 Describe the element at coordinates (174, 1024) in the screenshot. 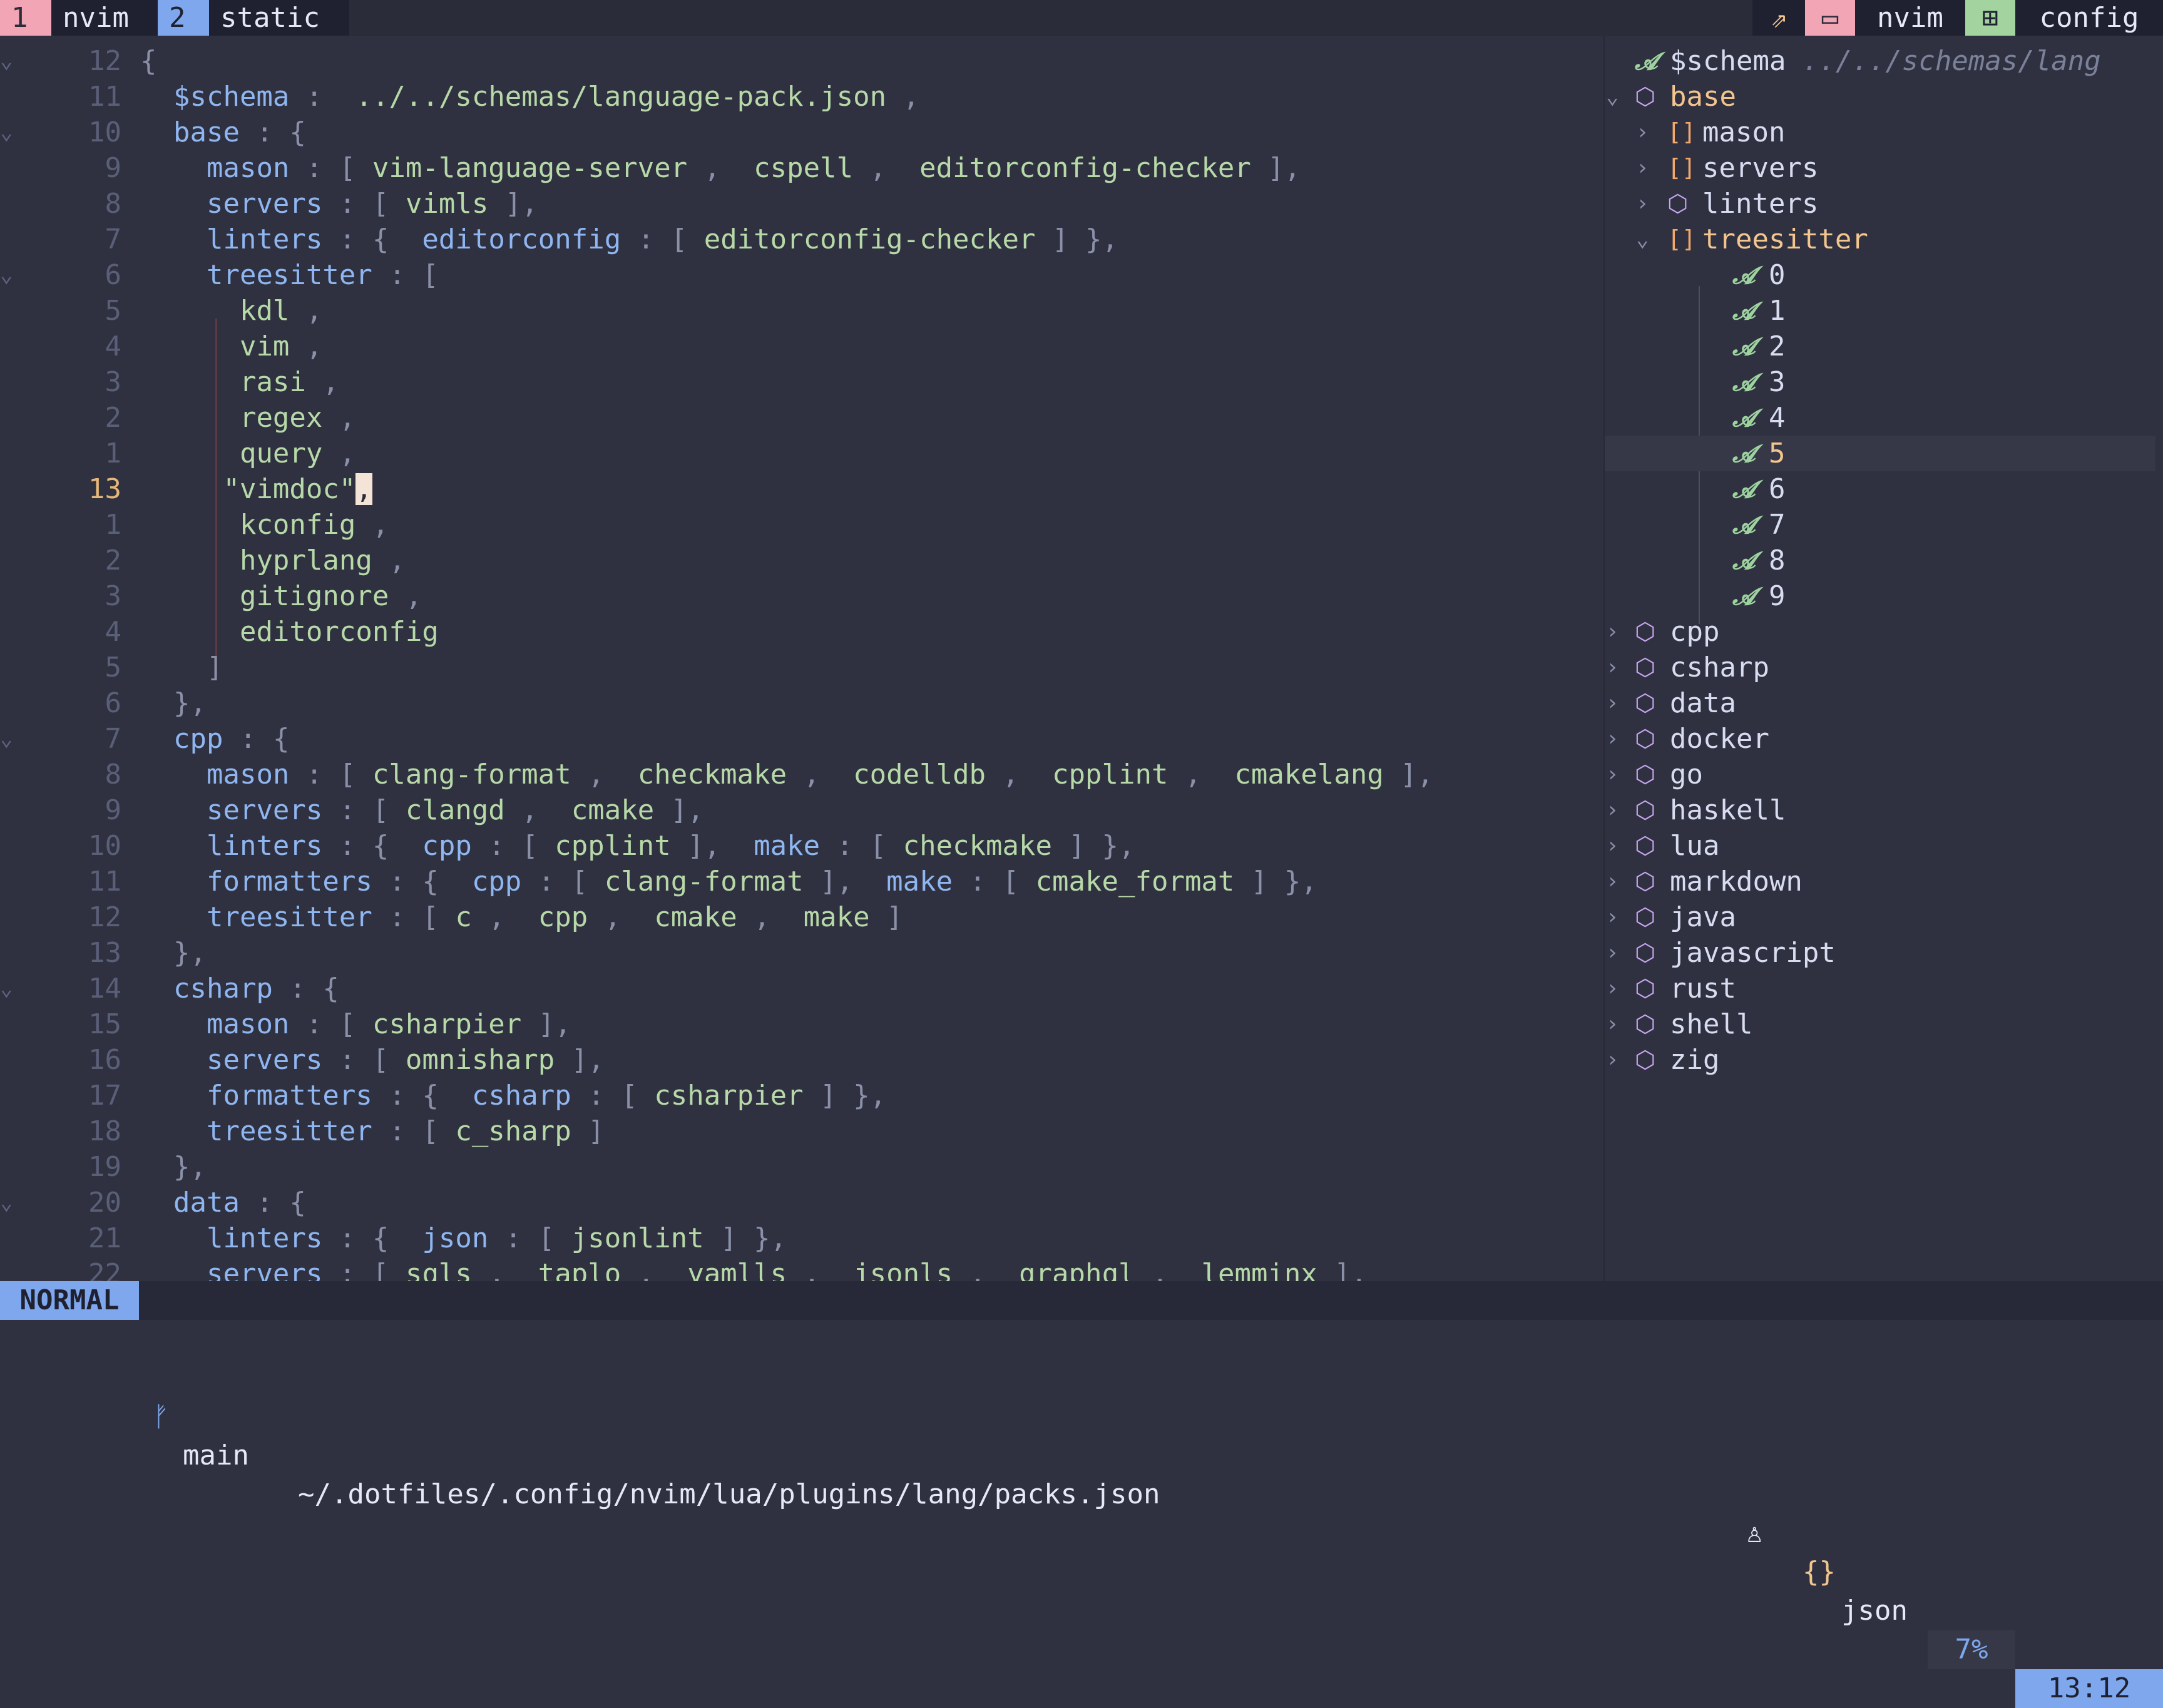

I see `punctuation` at that location.